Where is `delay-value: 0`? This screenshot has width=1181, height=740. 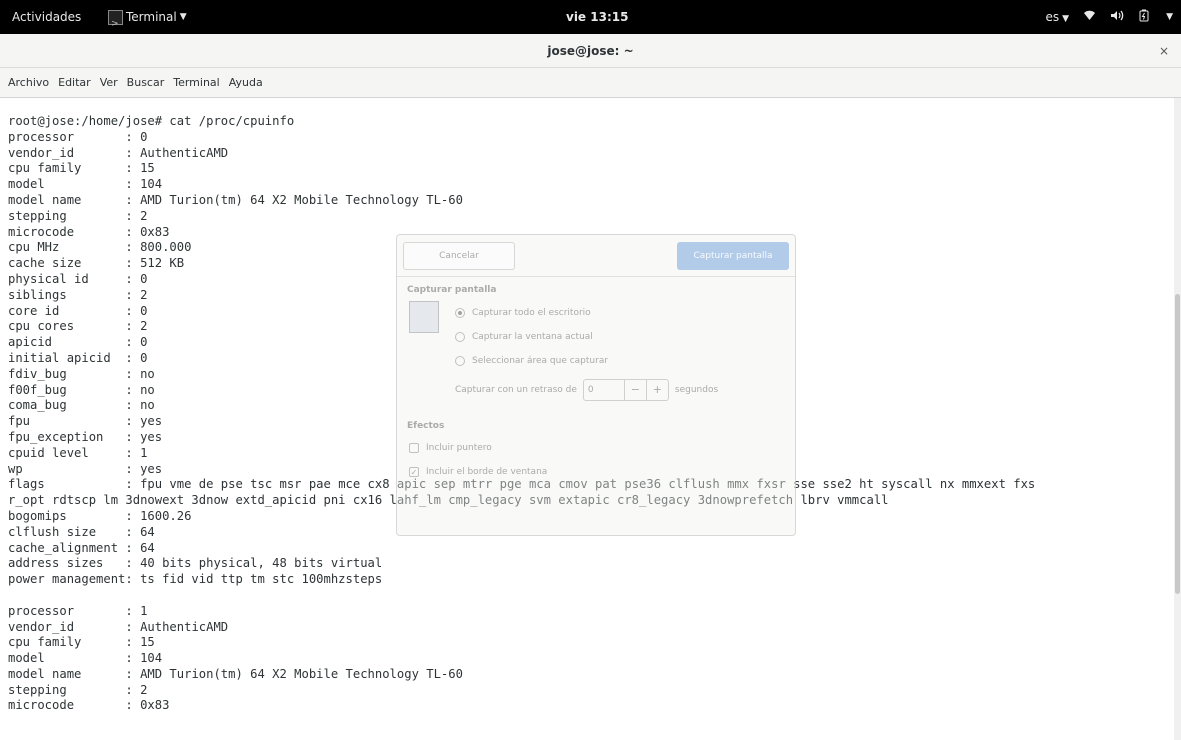 delay-value: 0 is located at coordinates (604, 390).